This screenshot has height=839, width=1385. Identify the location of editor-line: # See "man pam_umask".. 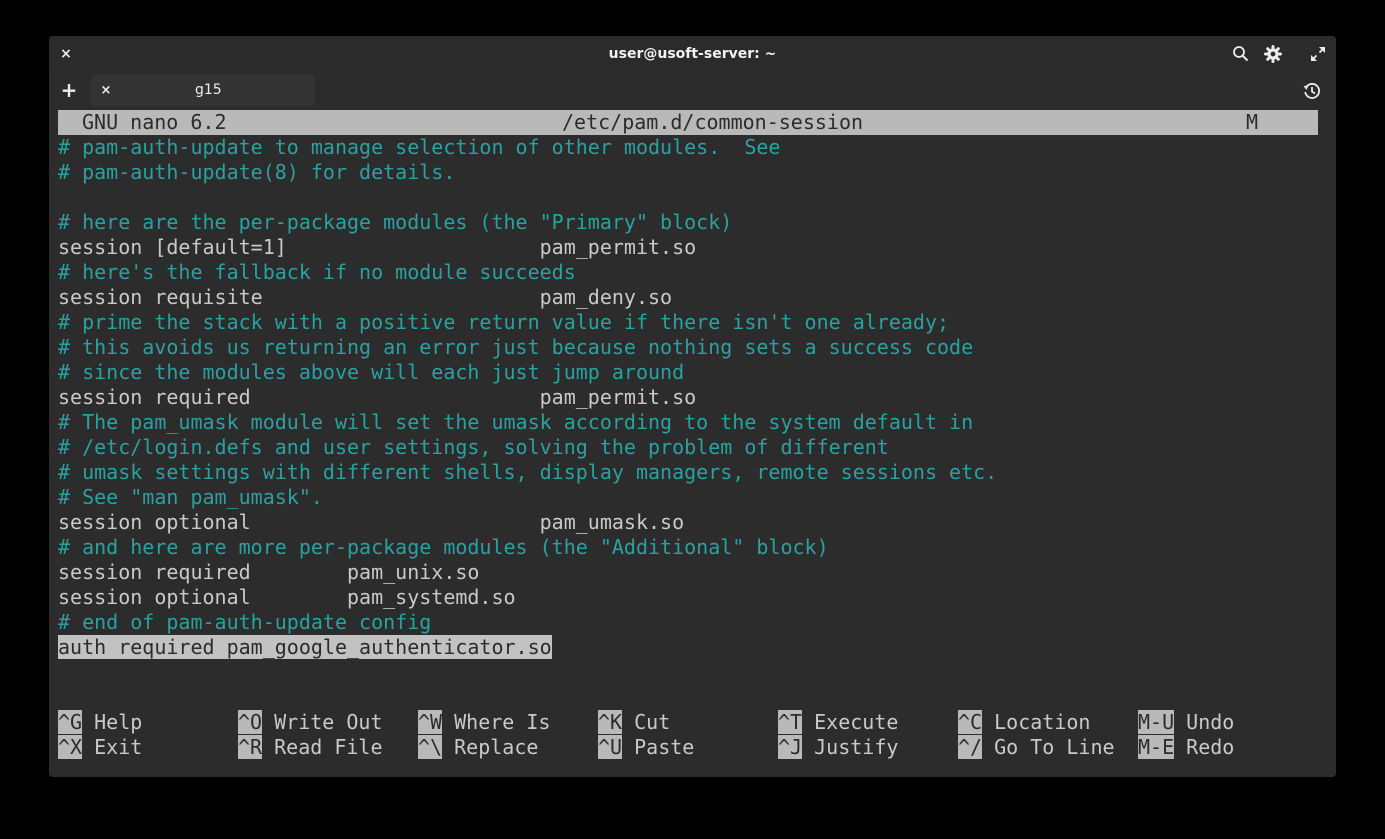
(190, 497).